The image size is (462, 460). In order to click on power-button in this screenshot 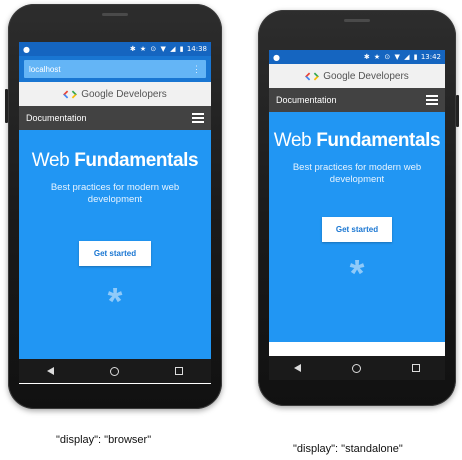, I will do `click(457, 111)`.